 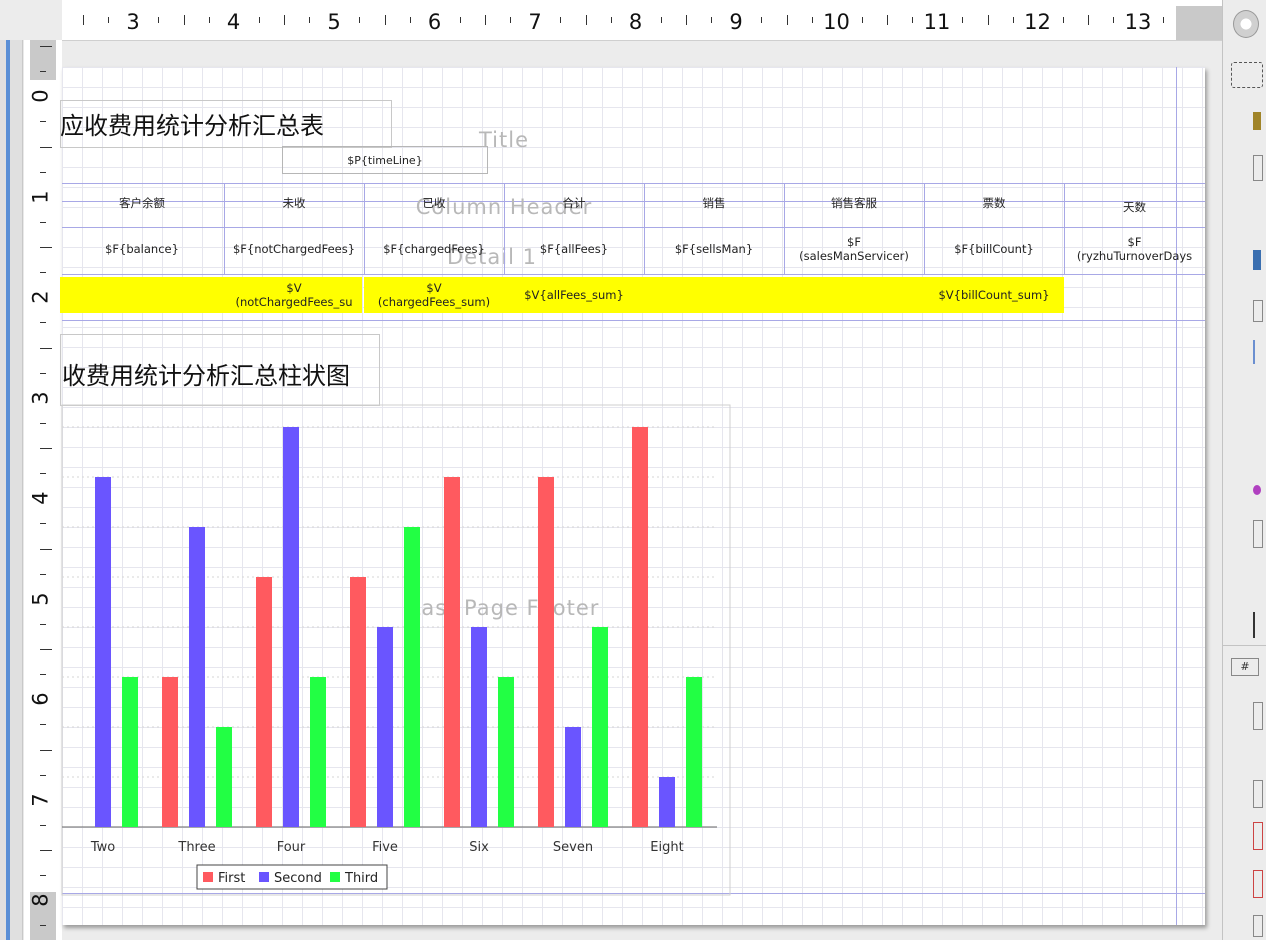 I want to click on bar-third-two, so click(x=130, y=752).